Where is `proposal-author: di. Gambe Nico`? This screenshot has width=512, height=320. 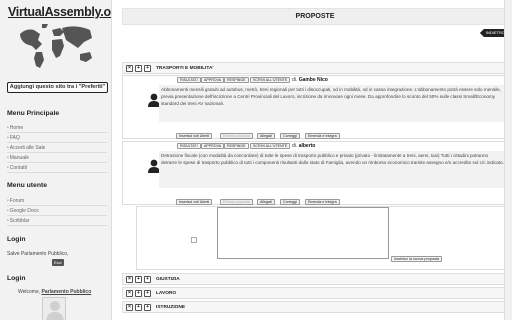 proposal-author: di. Gambe Nico is located at coordinates (310, 80).